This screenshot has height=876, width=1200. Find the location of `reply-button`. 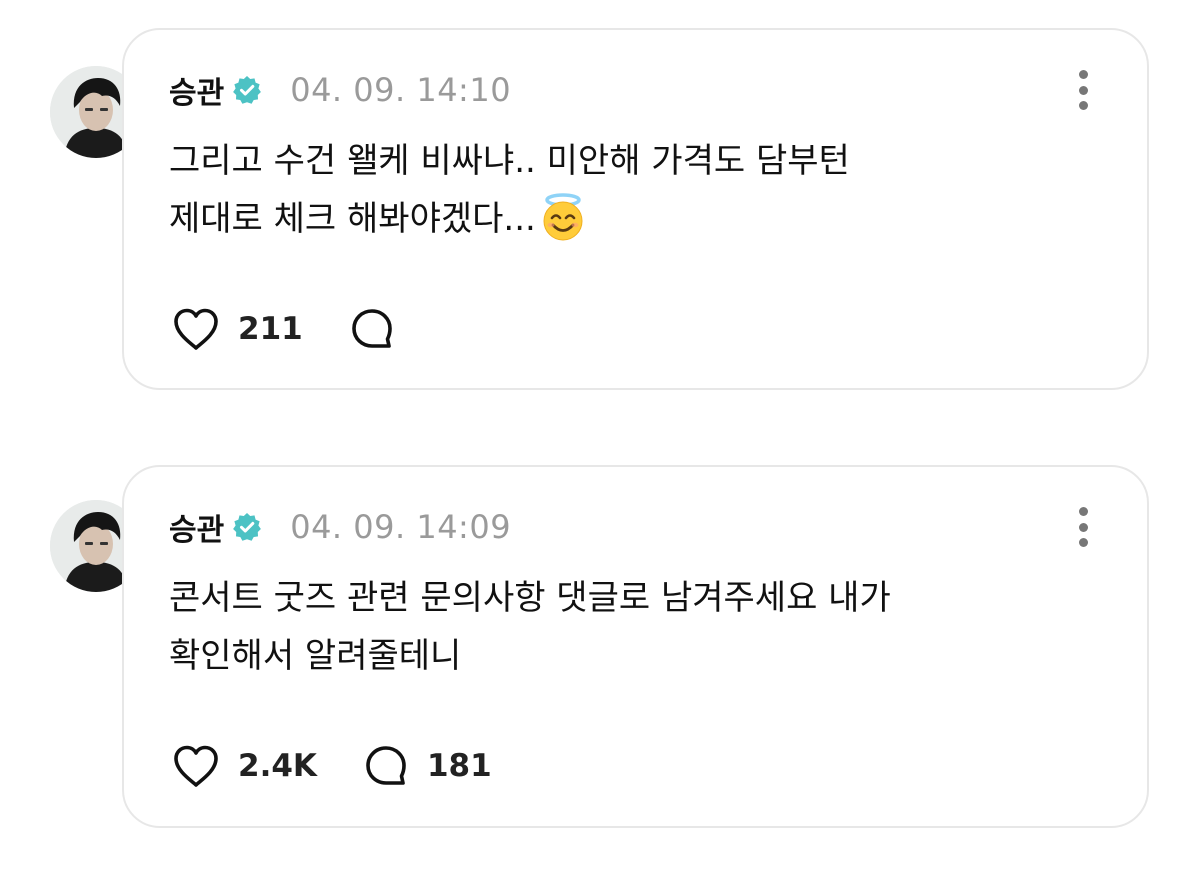

reply-button is located at coordinates (381, 329).